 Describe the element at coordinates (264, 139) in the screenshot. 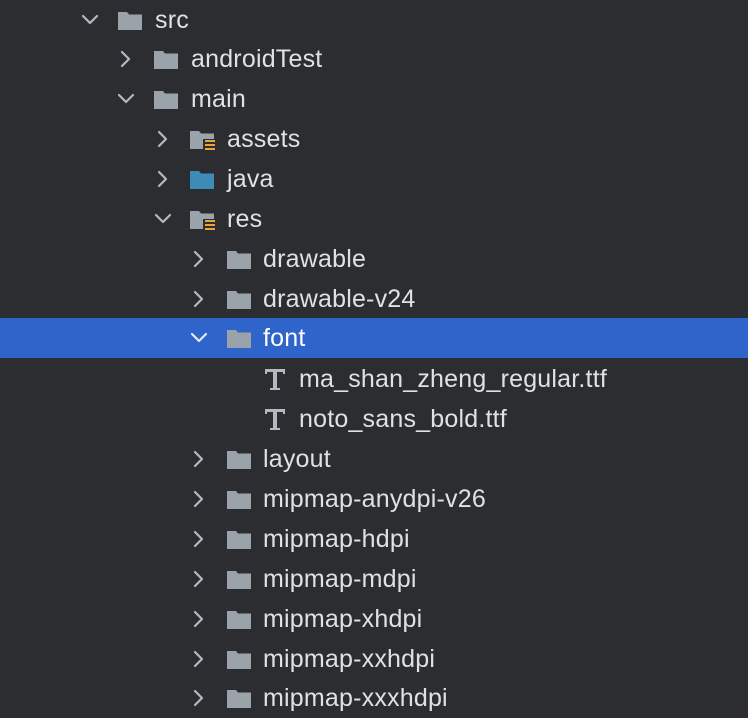

I see `tree-node-label: assets` at that location.